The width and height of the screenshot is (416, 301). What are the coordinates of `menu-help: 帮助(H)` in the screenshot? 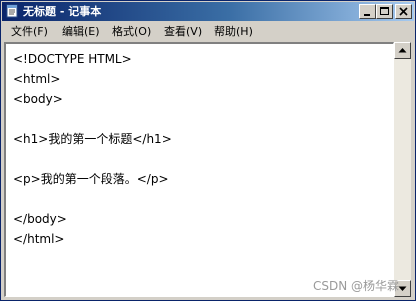 It's located at (233, 32).